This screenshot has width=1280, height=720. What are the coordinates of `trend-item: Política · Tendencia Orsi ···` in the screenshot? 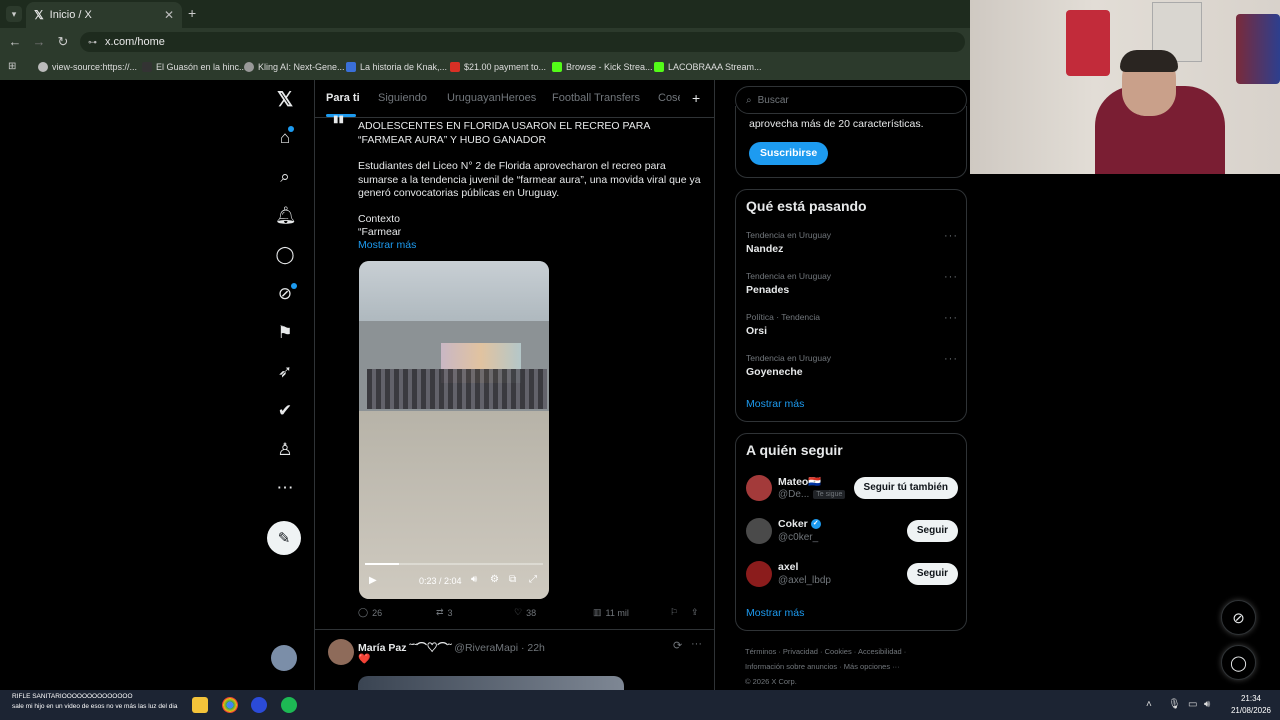 It's located at (852, 324).